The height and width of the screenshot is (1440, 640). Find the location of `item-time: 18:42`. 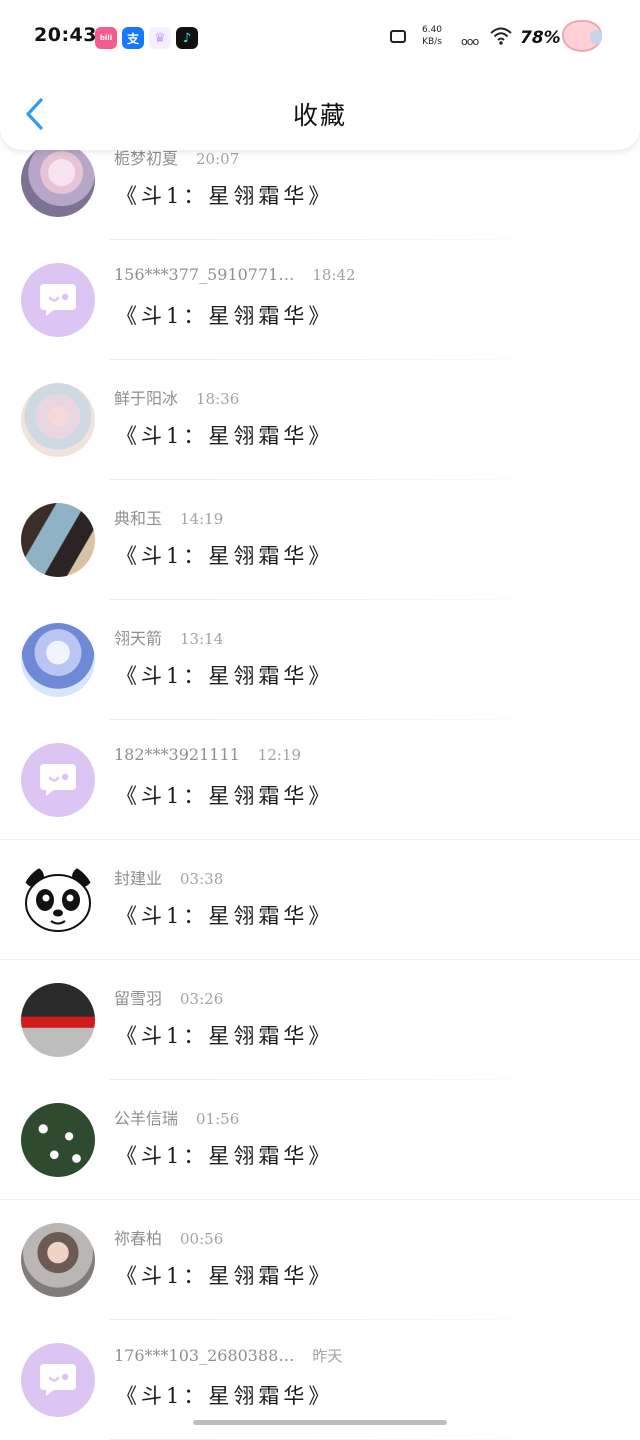

item-time: 18:42 is located at coordinates (334, 275).